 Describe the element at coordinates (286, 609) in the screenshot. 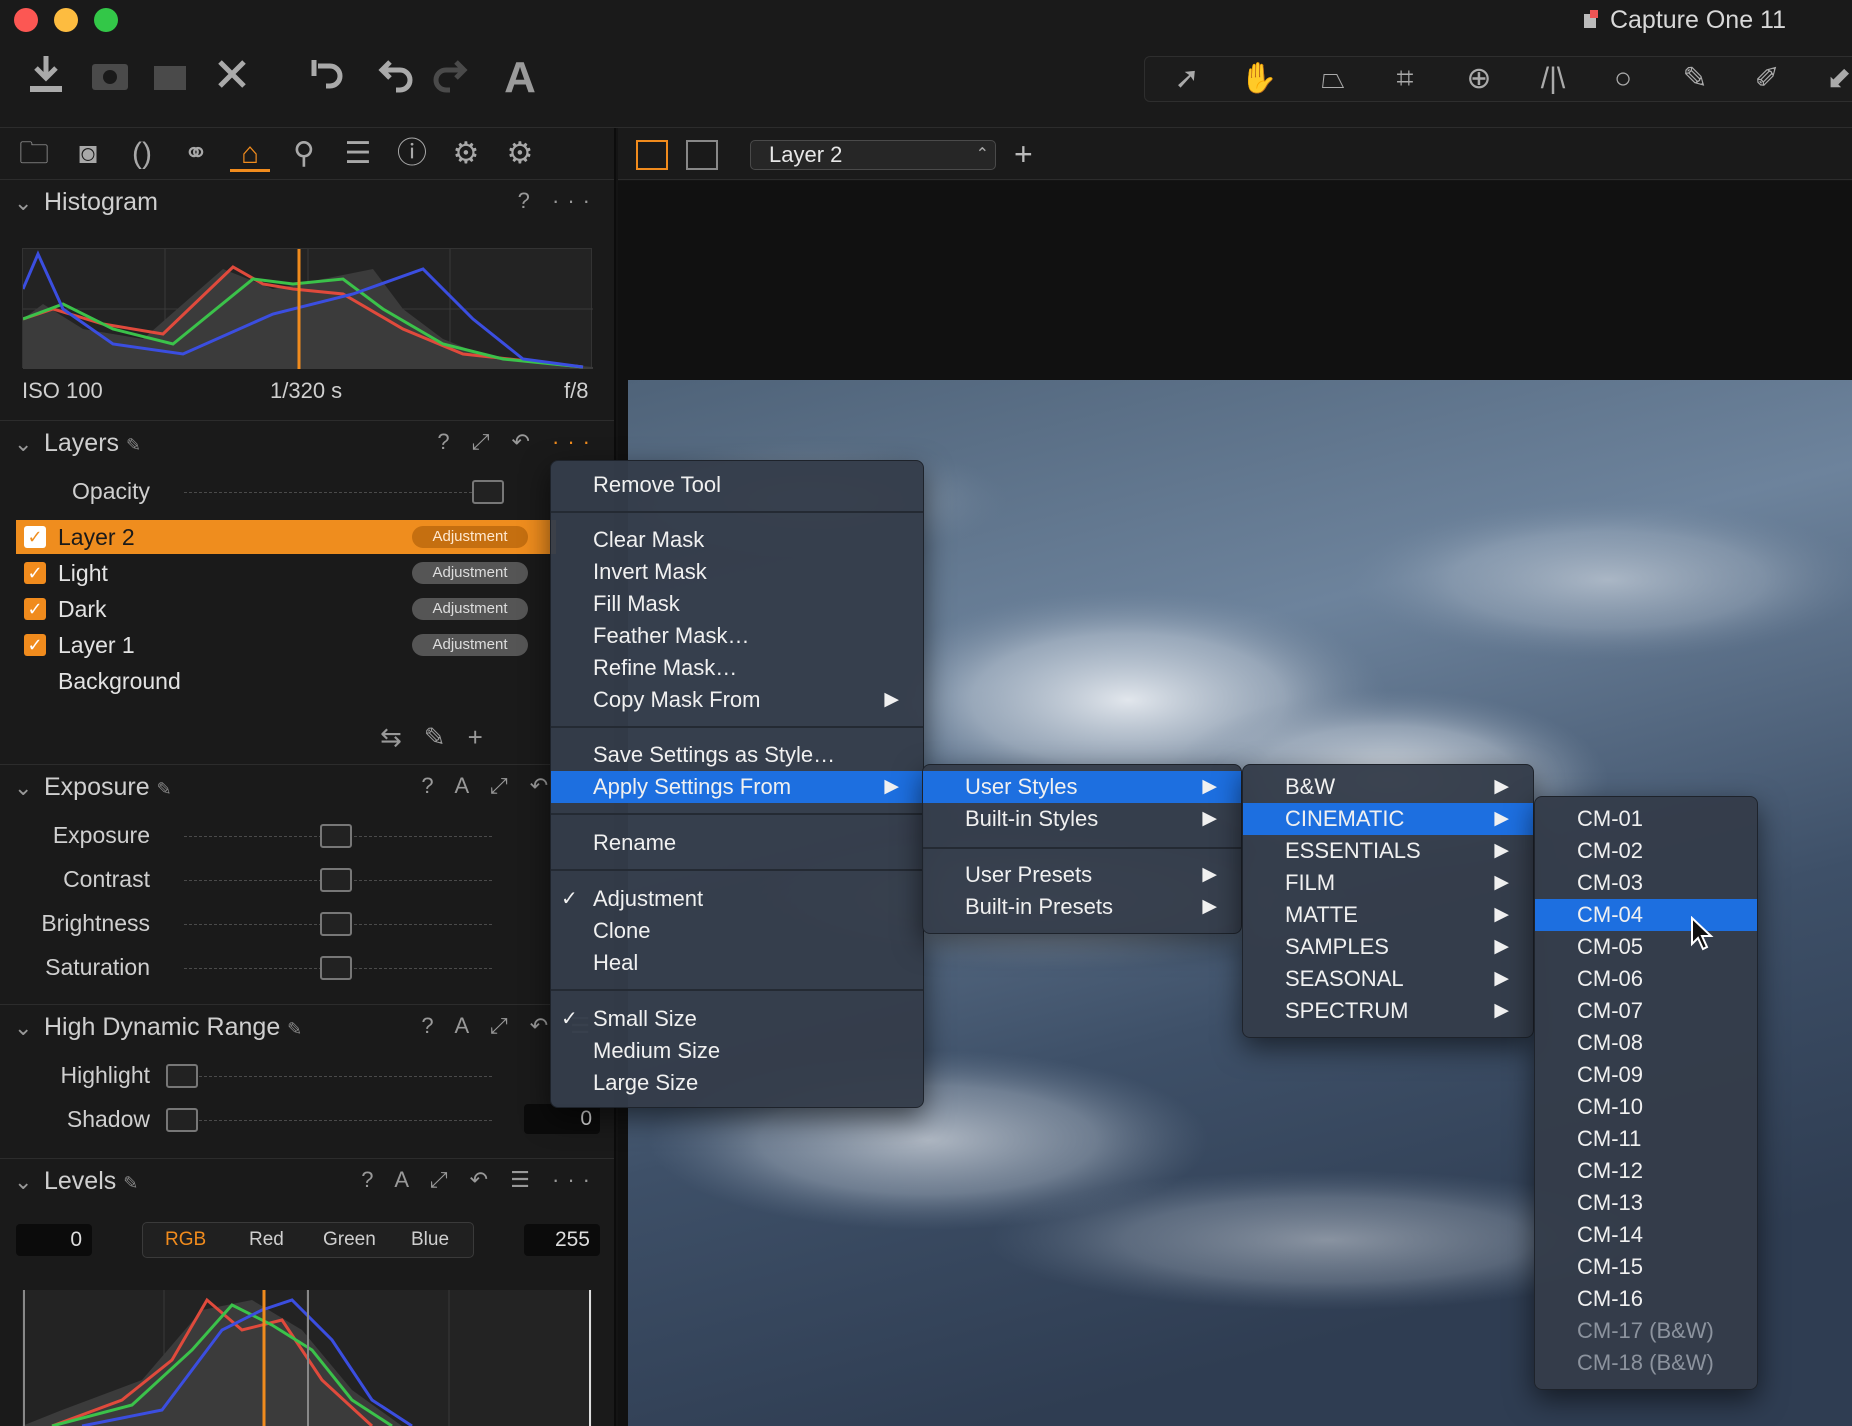

I see `layer-row: ✓ Dark Adjustment` at that location.